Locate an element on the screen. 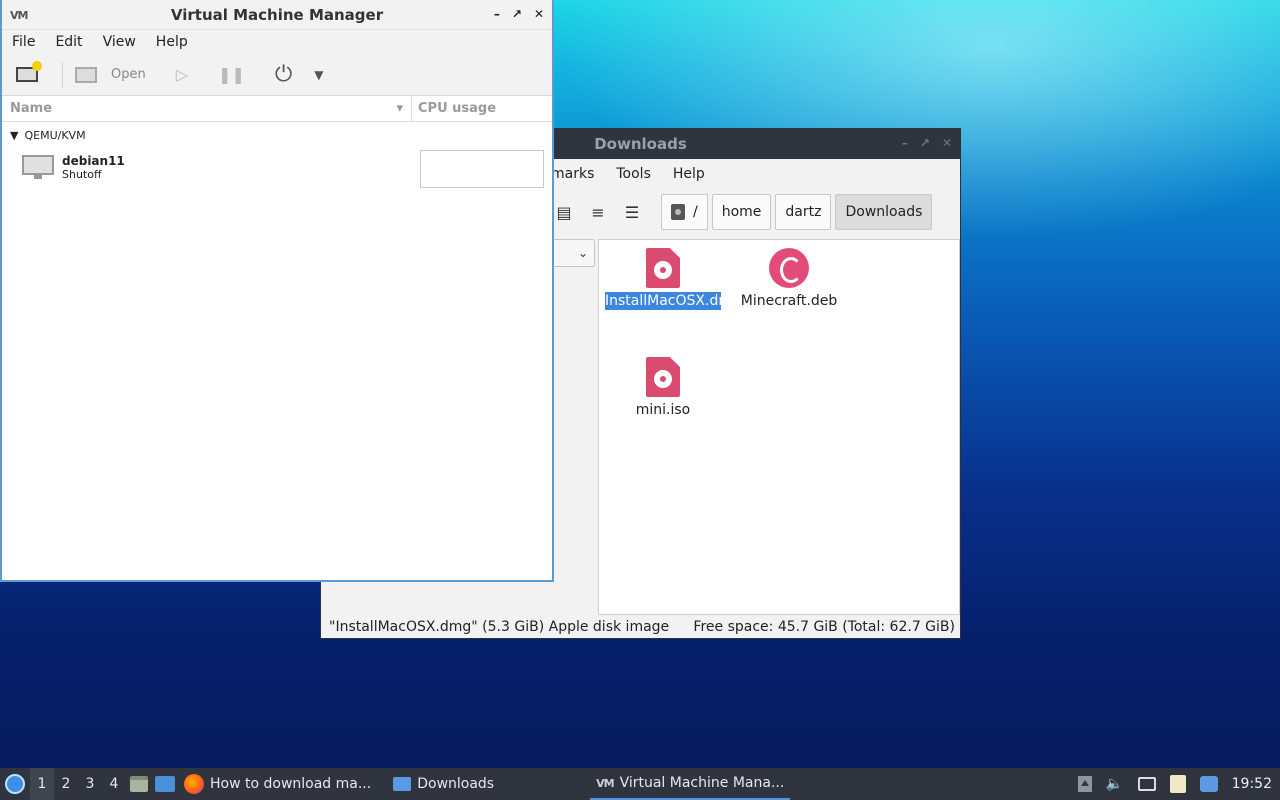  toolbar-separator is located at coordinates (62, 74).